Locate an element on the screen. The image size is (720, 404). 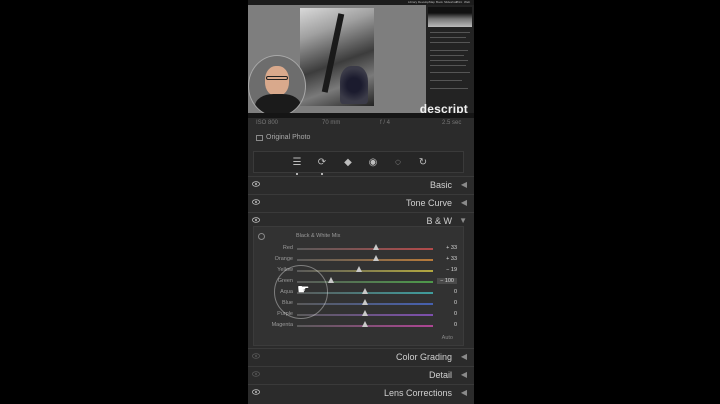
iso-value: ISO 800 is located at coordinates (267, 123).